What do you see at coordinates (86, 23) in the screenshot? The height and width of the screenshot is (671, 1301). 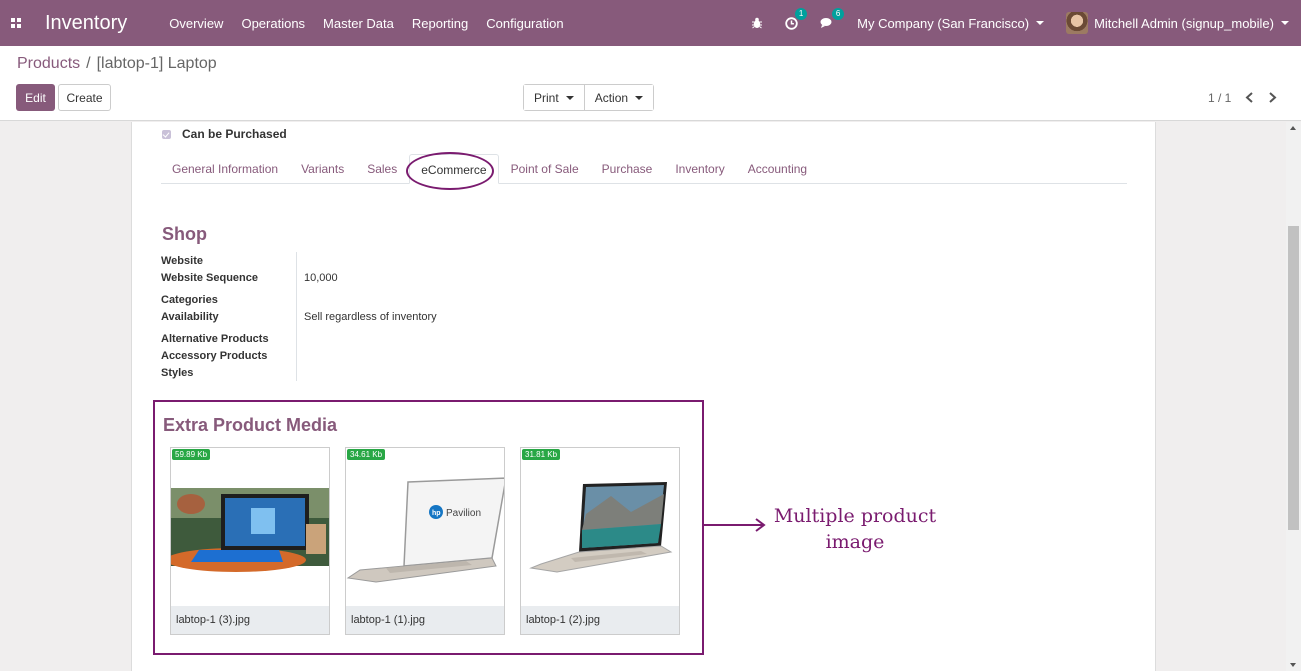 I see `app-title: Inventory` at bounding box center [86, 23].